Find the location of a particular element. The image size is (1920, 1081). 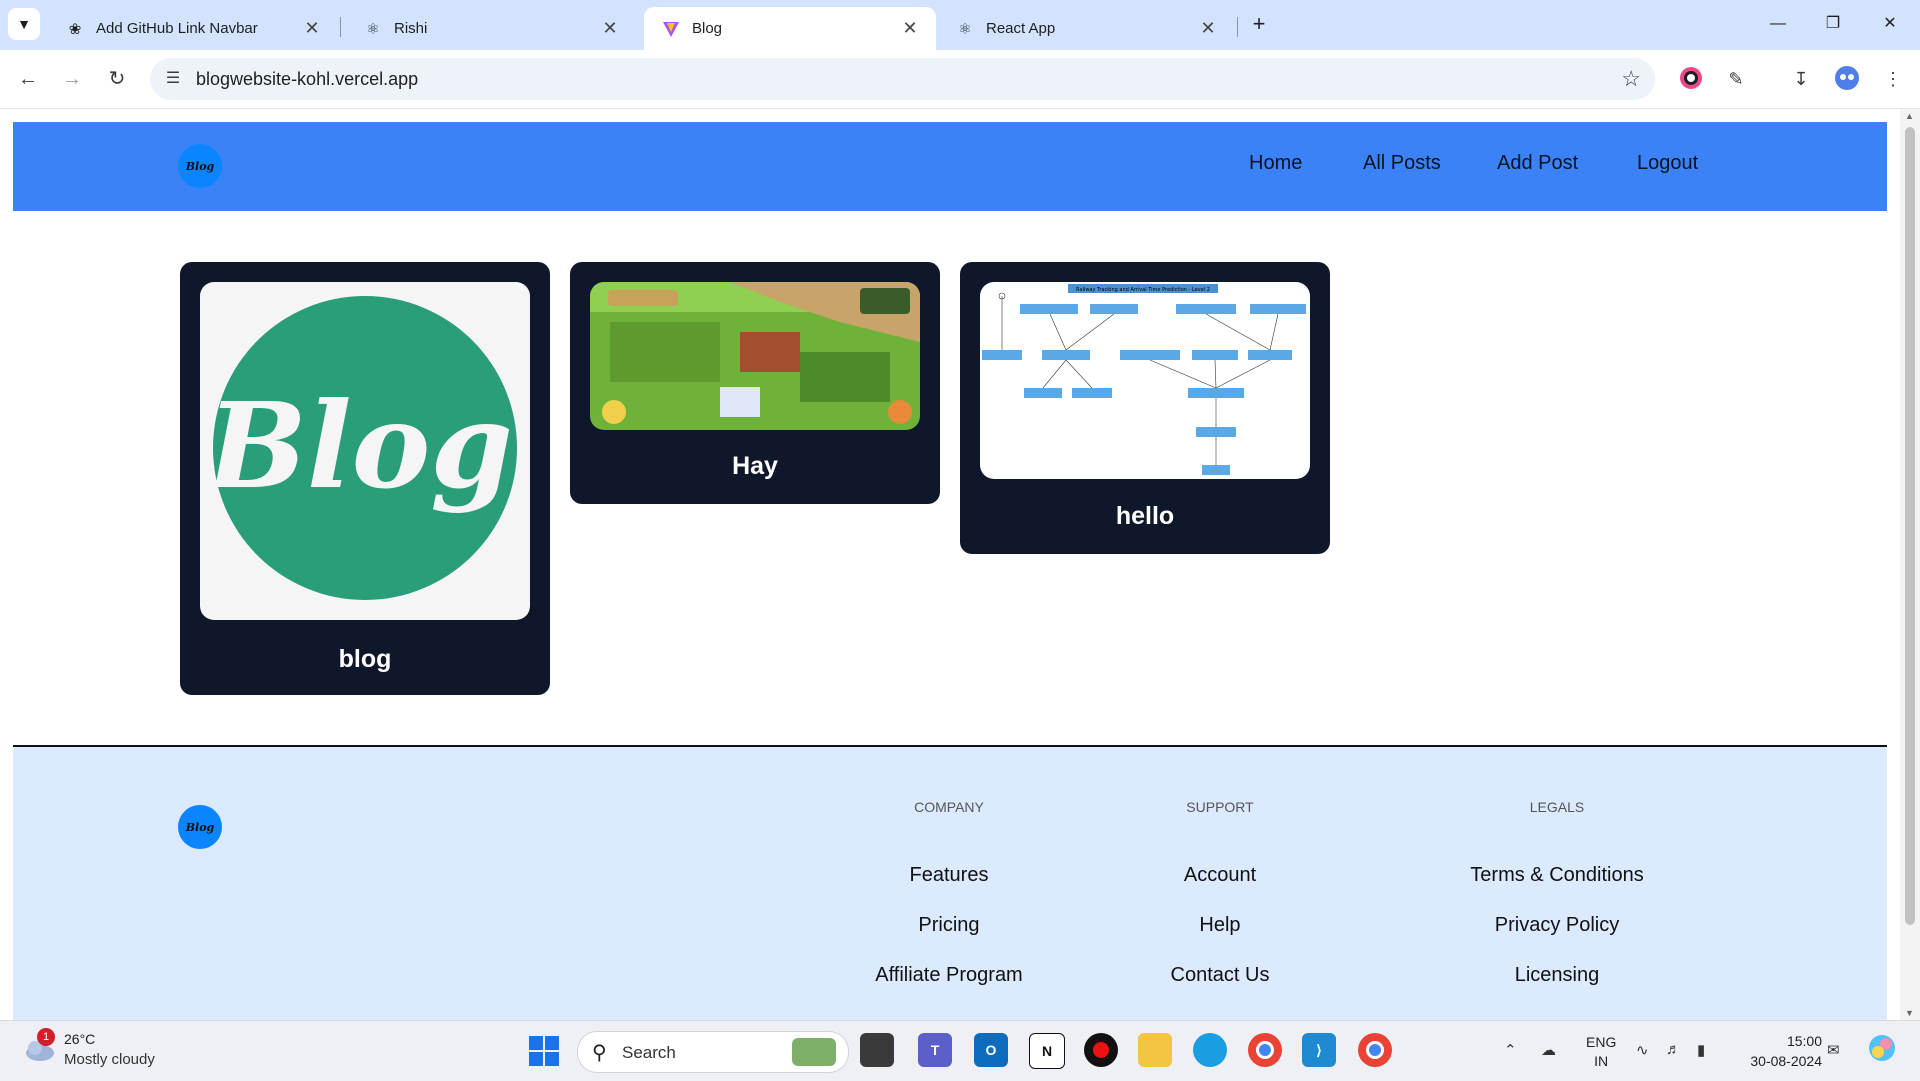

record-icon is located at coordinates (1101, 1050).